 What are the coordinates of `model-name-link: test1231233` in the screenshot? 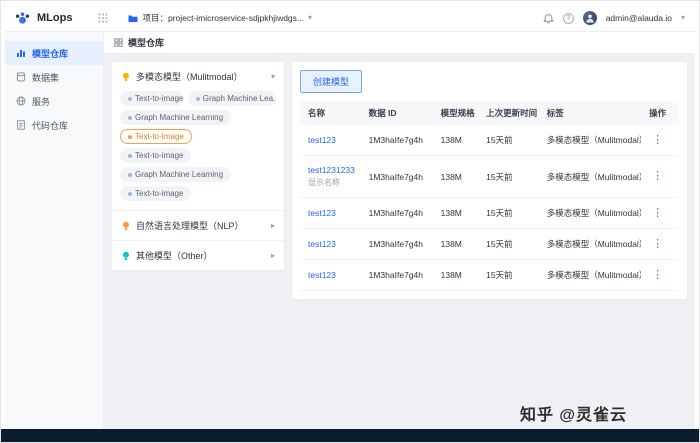 It's located at (331, 170).